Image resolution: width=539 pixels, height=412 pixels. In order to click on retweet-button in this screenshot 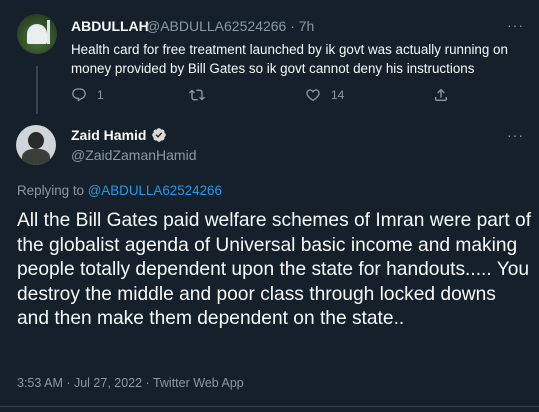, I will do `click(202, 95)`.